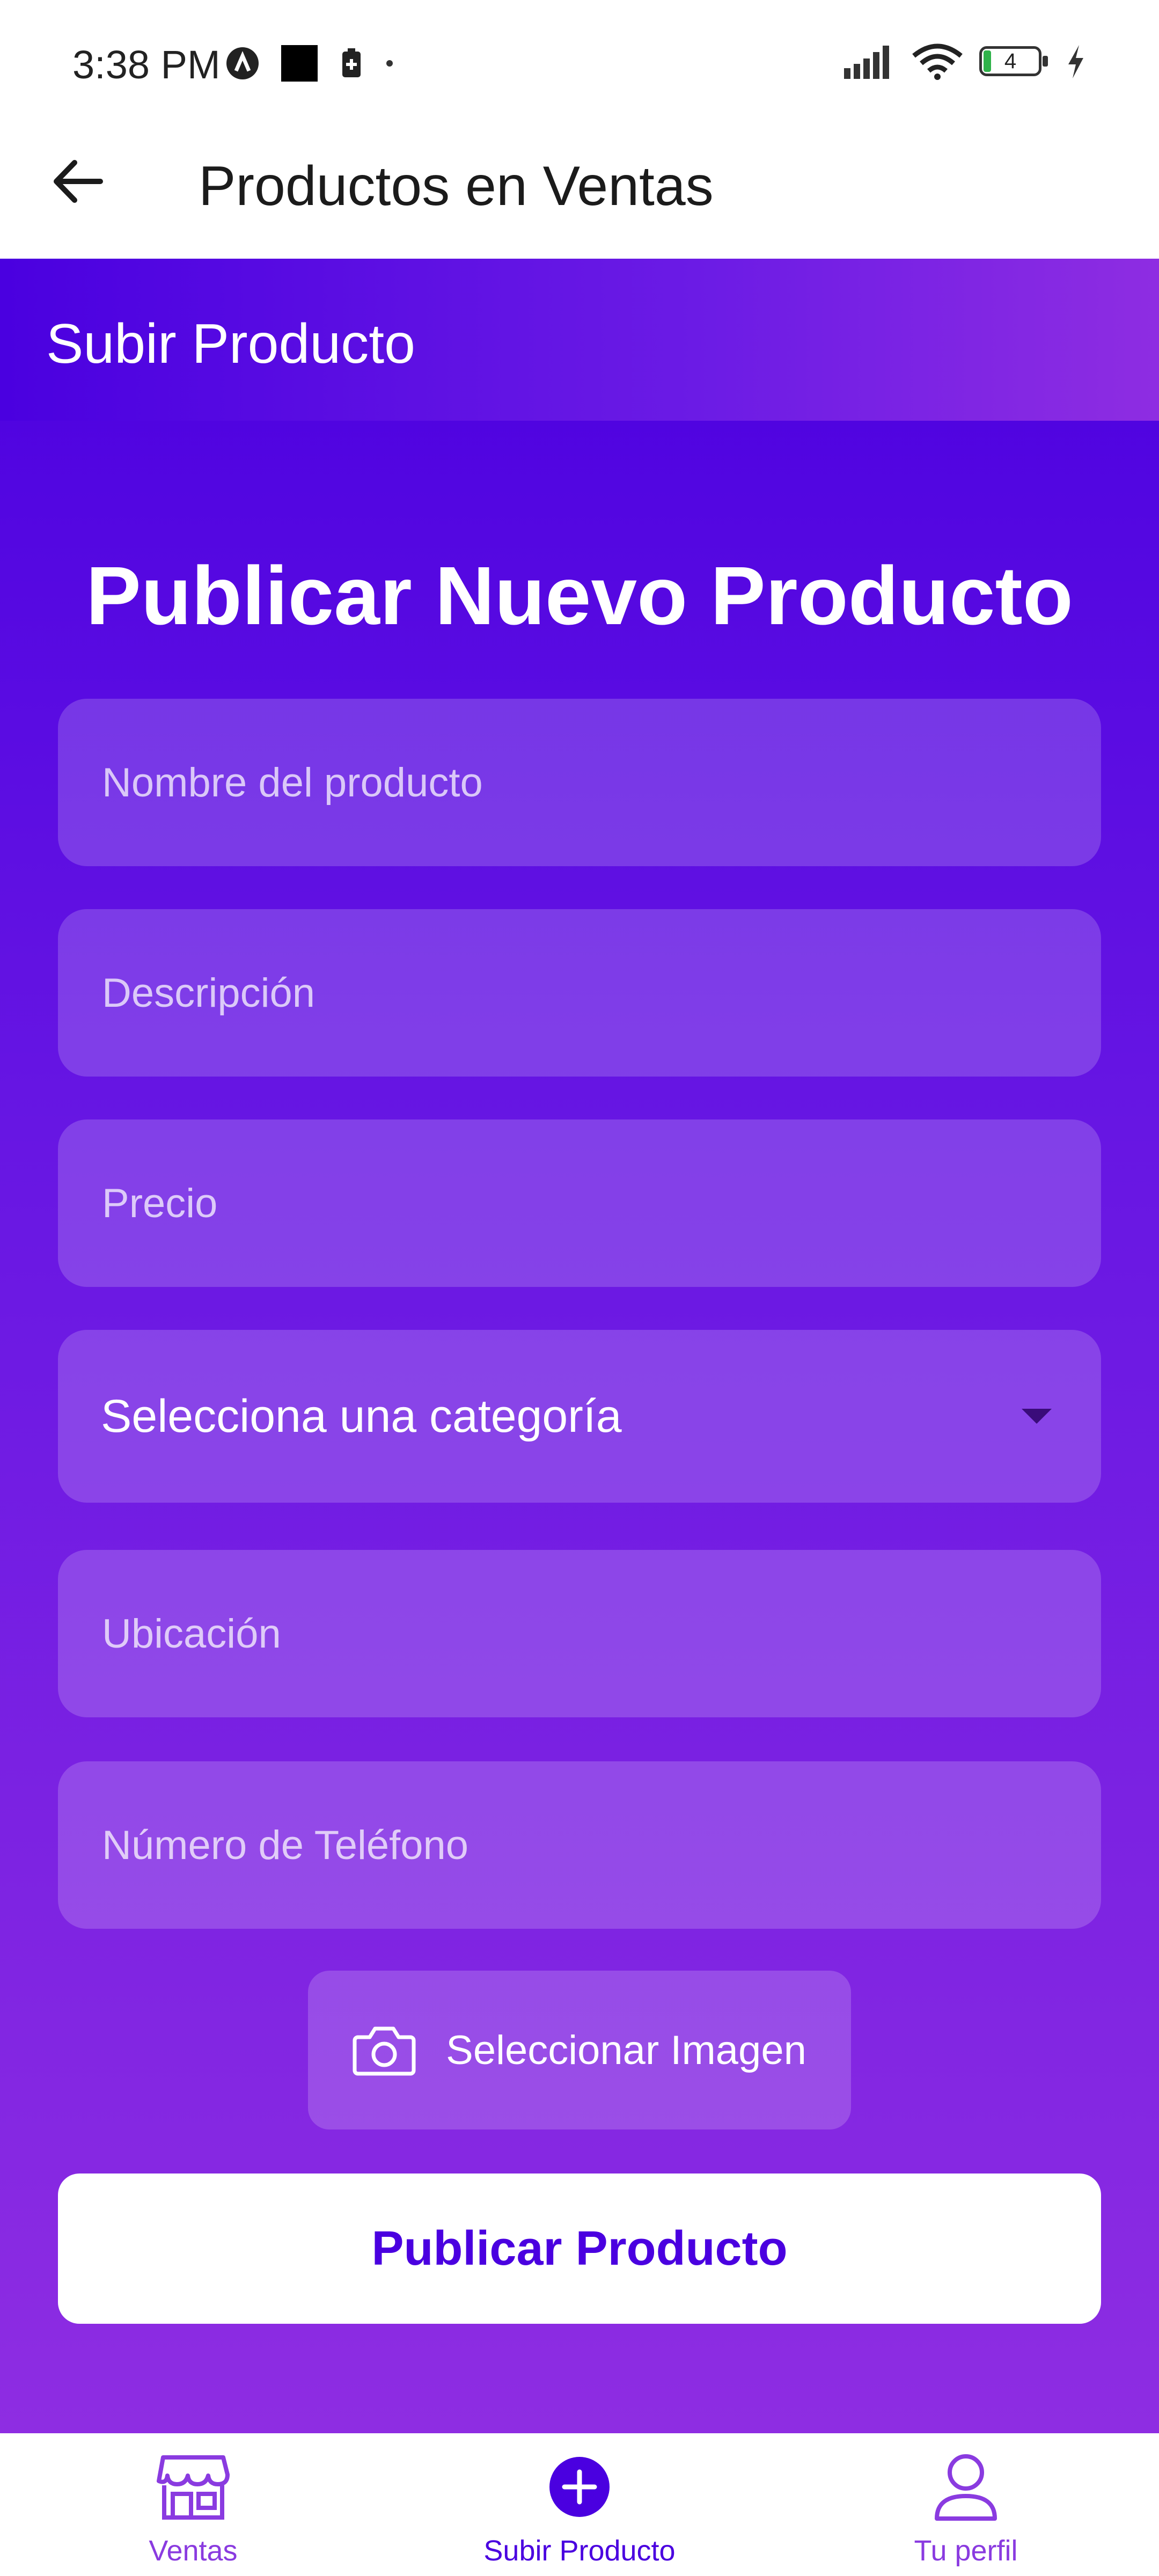 Image resolution: width=1159 pixels, height=2576 pixels. What do you see at coordinates (1010, 61) in the screenshot?
I see `battery-level: 4` at bounding box center [1010, 61].